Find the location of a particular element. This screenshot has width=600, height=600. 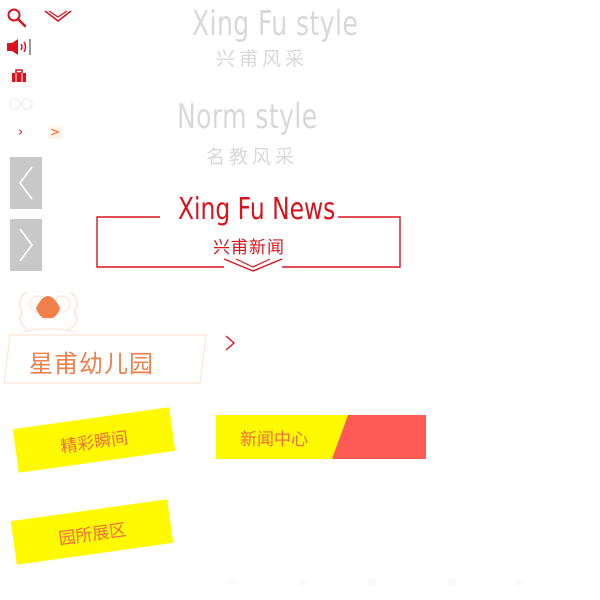

news-center-label: 新闻中心 is located at coordinates (274, 440).